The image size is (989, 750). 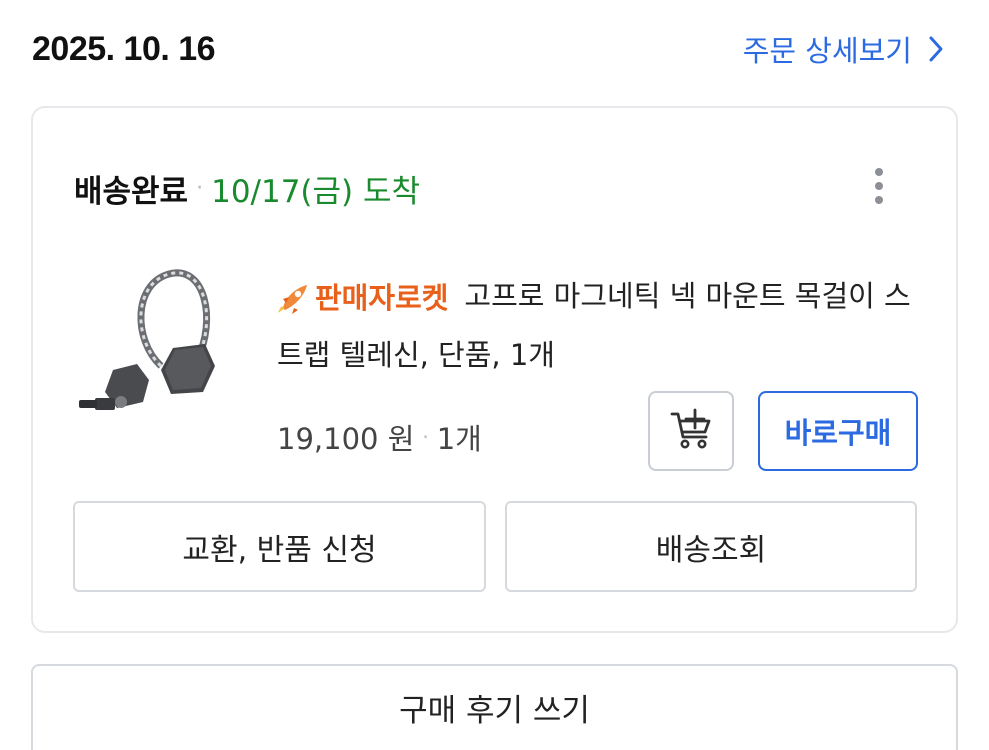 I want to click on delivery-status-line: 배송완료 · 10/17(금) 도착, so click(x=247, y=188).